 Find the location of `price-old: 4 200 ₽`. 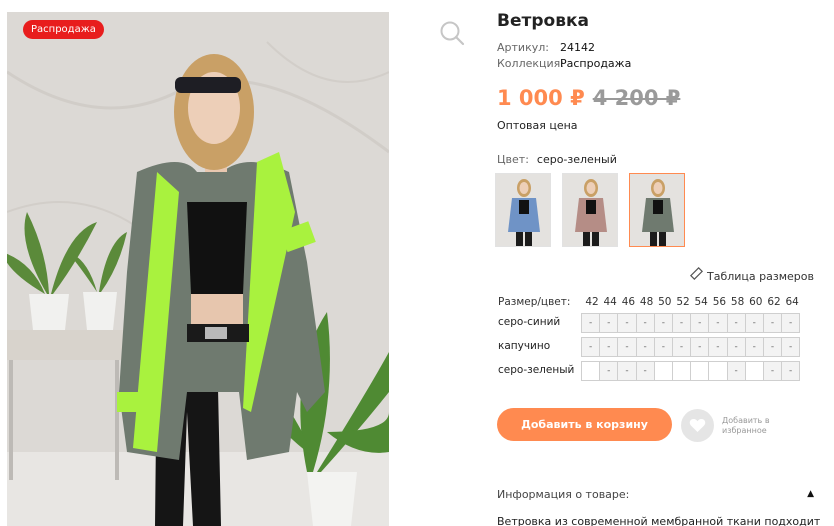

price-old: 4 200 ₽ is located at coordinates (636, 98).